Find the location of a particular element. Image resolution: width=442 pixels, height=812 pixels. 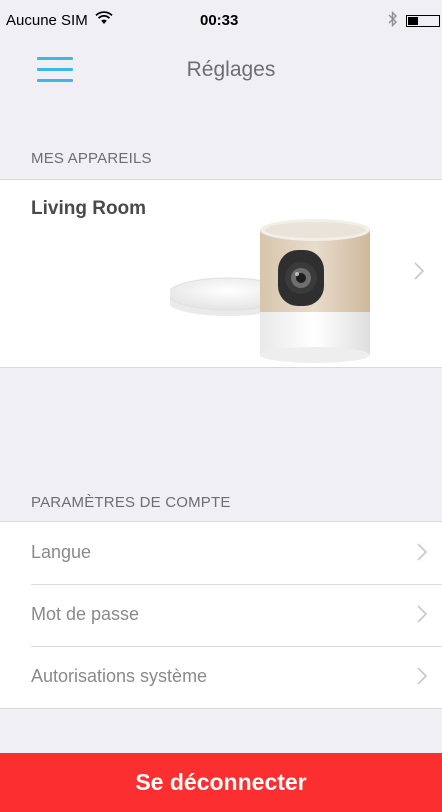

wifi-icon is located at coordinates (104, 20).